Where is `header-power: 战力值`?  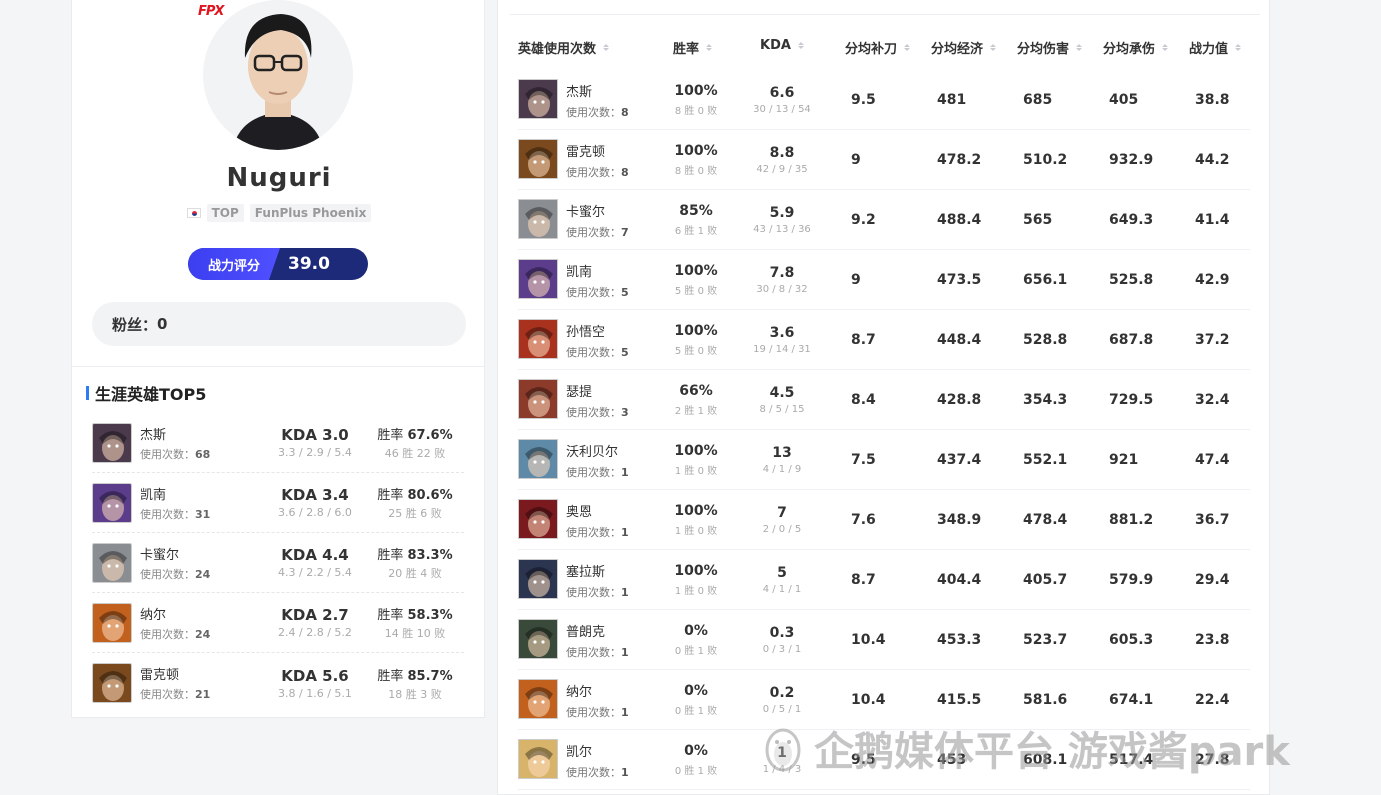
header-power: 战力值 is located at coordinates (1215, 47).